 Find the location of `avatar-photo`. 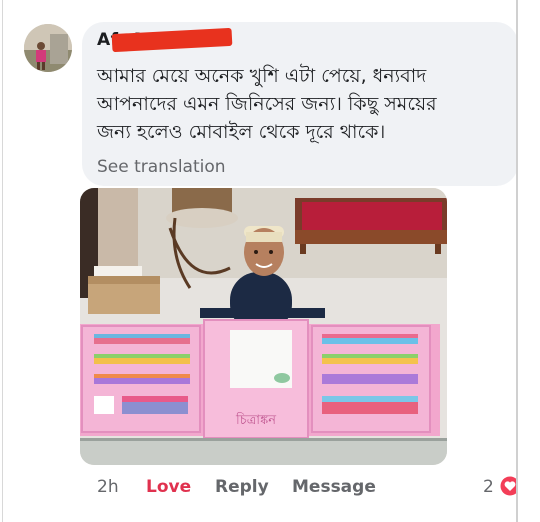

avatar-photo is located at coordinates (48, 48).